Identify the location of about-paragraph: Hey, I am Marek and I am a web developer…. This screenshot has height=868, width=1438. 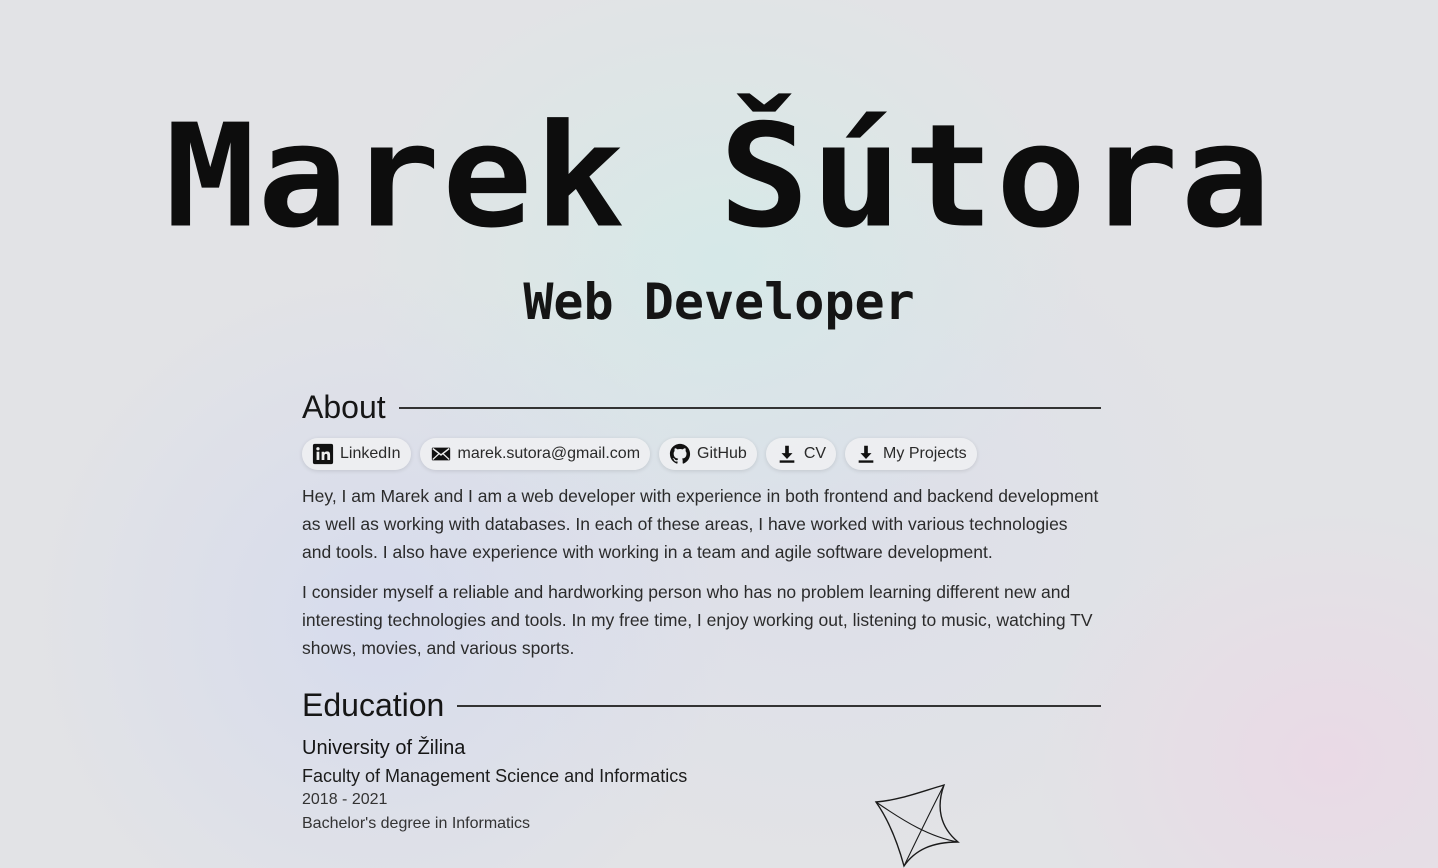
(700, 524).